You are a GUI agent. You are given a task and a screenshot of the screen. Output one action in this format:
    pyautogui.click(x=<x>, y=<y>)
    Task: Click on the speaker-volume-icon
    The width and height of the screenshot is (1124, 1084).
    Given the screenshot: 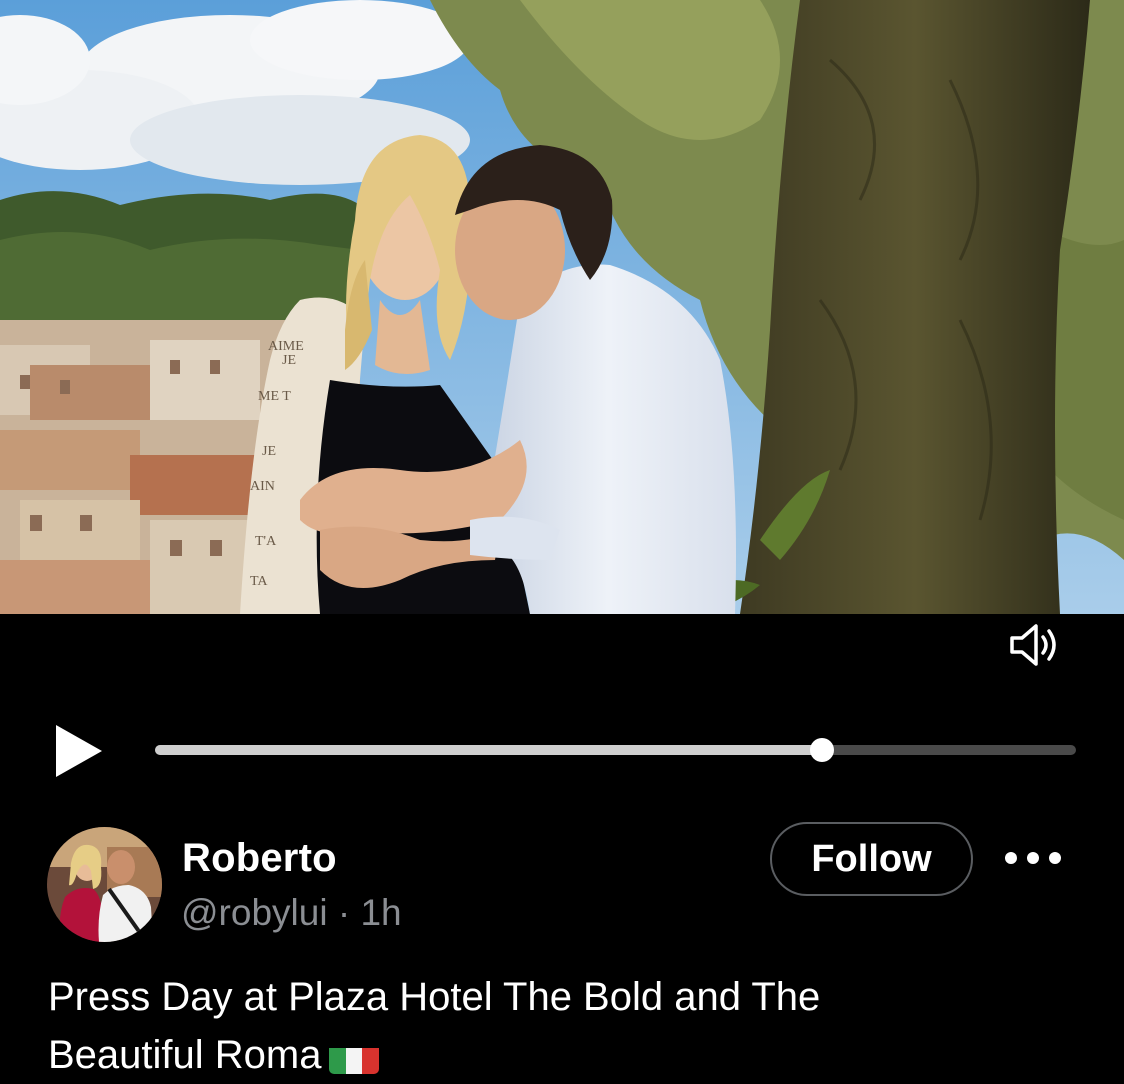 What is the action you would take?
    pyautogui.click(x=1033, y=645)
    